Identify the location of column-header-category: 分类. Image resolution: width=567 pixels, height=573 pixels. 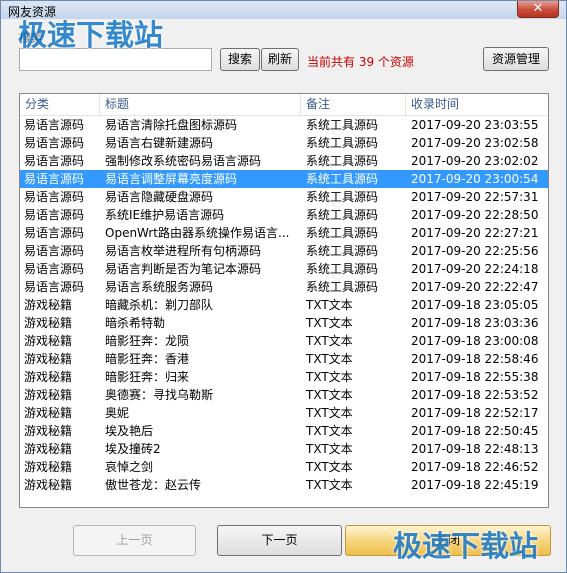
(60, 104).